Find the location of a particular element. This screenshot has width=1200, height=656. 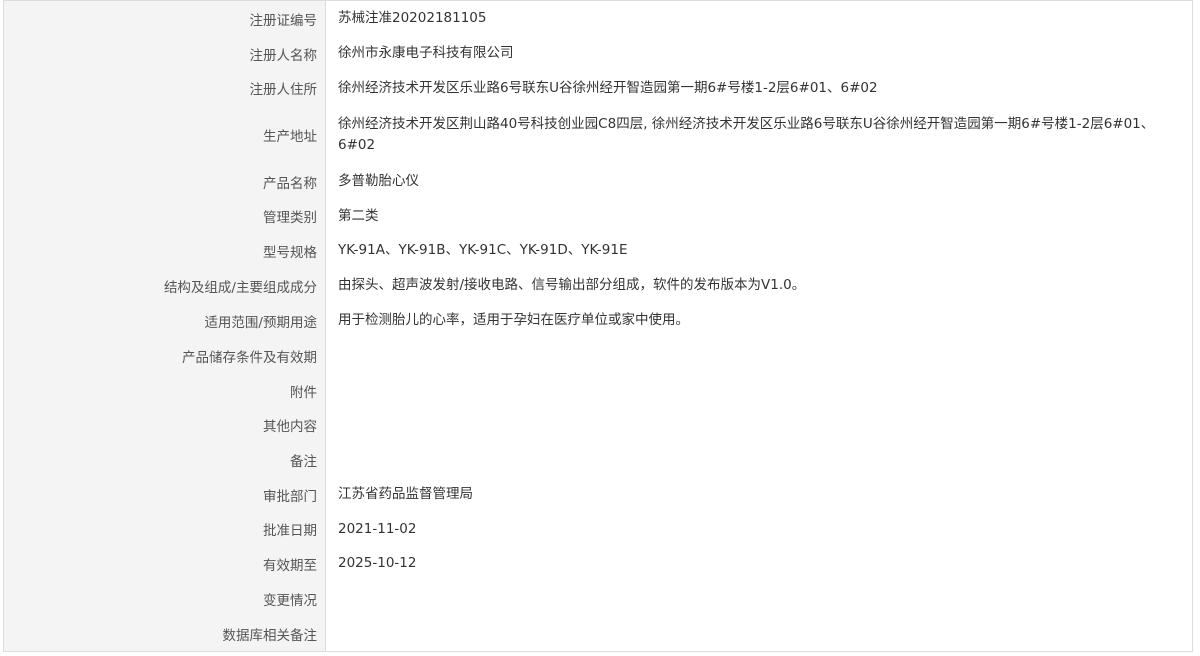

row-attachments: 附件 is located at coordinates (598, 391).